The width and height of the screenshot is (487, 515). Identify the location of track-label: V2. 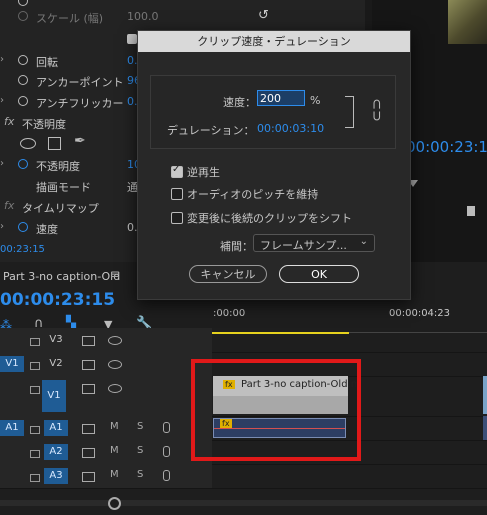
(56, 364).